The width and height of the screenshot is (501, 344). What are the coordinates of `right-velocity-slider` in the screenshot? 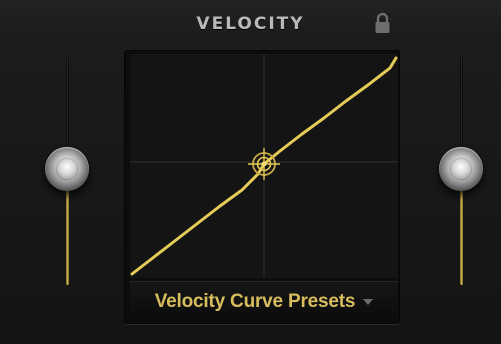 It's located at (462, 170).